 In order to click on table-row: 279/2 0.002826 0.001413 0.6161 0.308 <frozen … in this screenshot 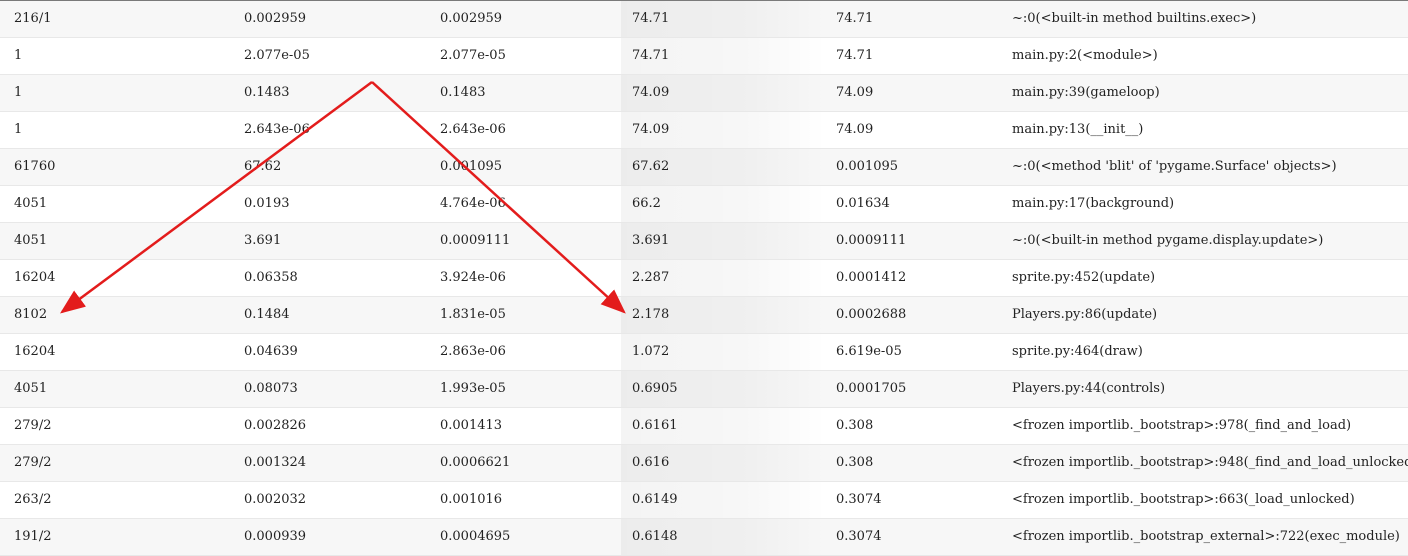, I will do `click(704, 426)`.